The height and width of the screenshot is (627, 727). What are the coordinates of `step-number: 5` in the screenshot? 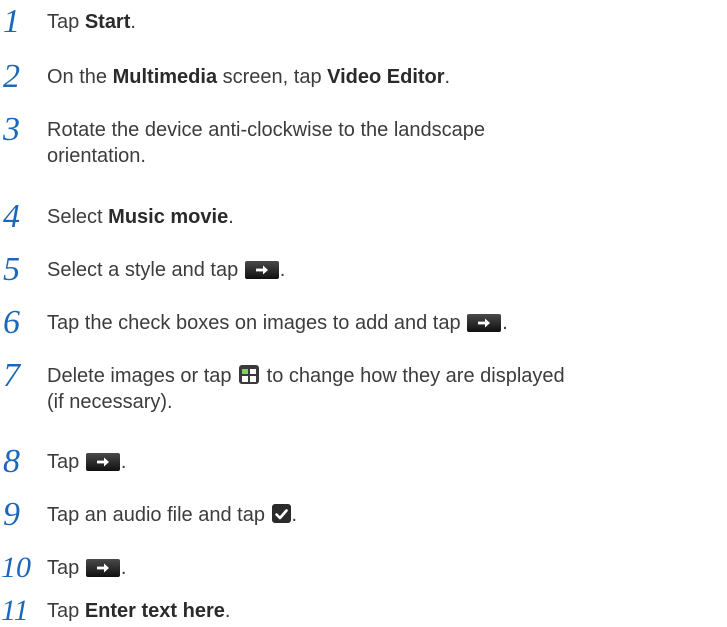 It's located at (11, 269).